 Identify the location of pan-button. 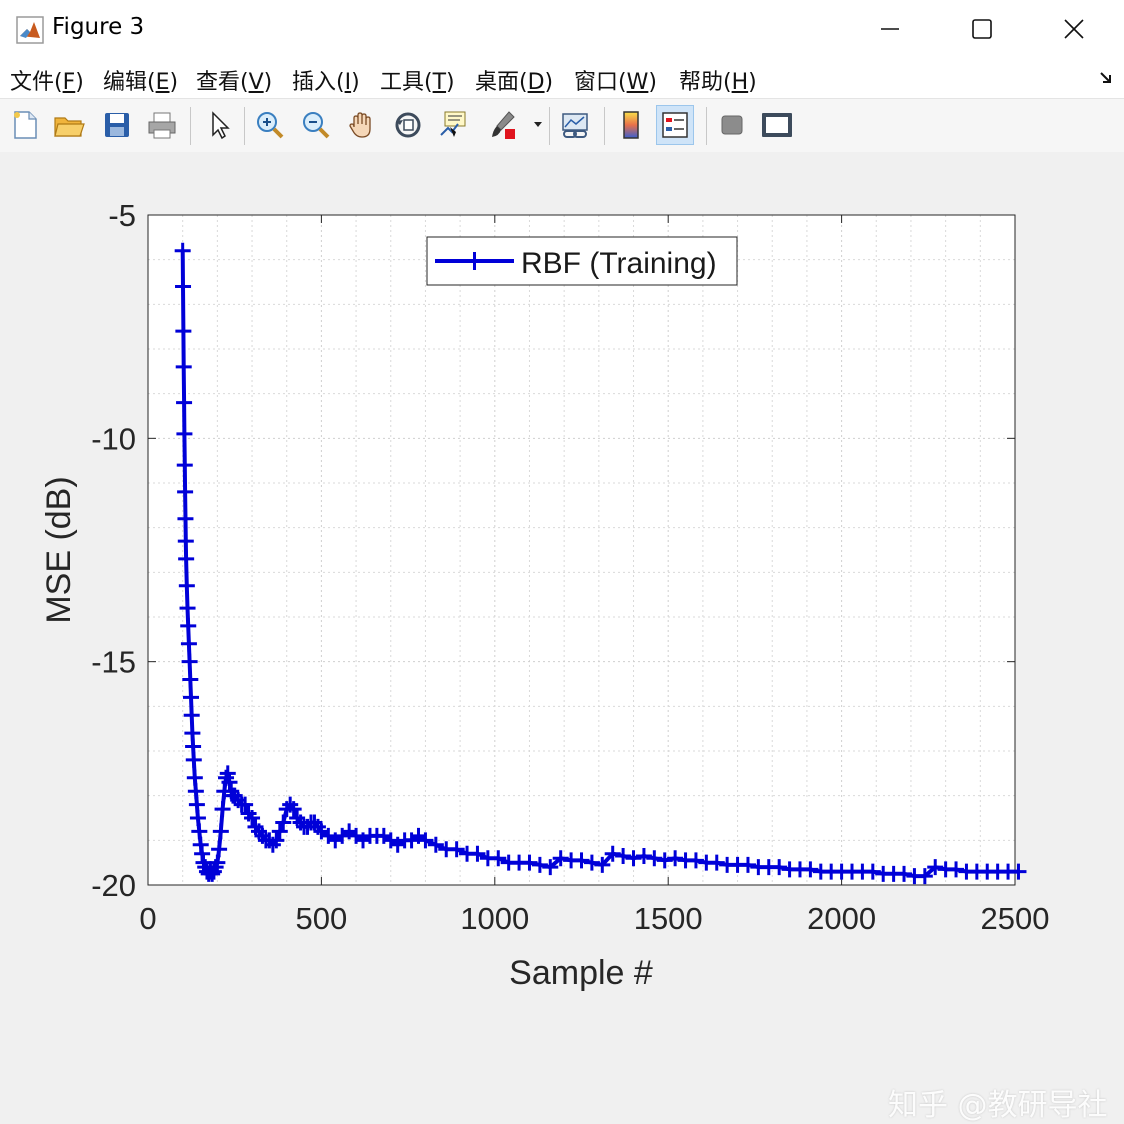
(362, 125).